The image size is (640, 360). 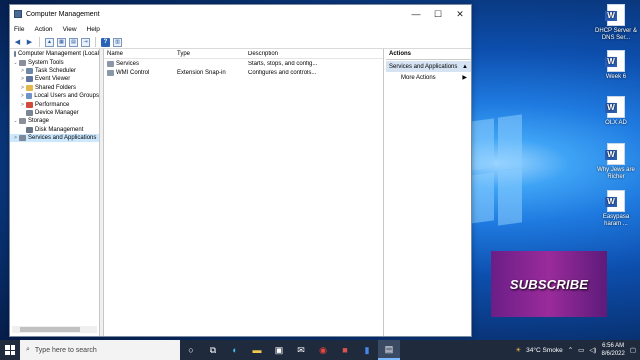 I want to click on system-tray: ☀ 34°C Smoke ⌃ ▭ ◁) 6:56 AM 8/6/2022 ▢, so click(x=577, y=350).